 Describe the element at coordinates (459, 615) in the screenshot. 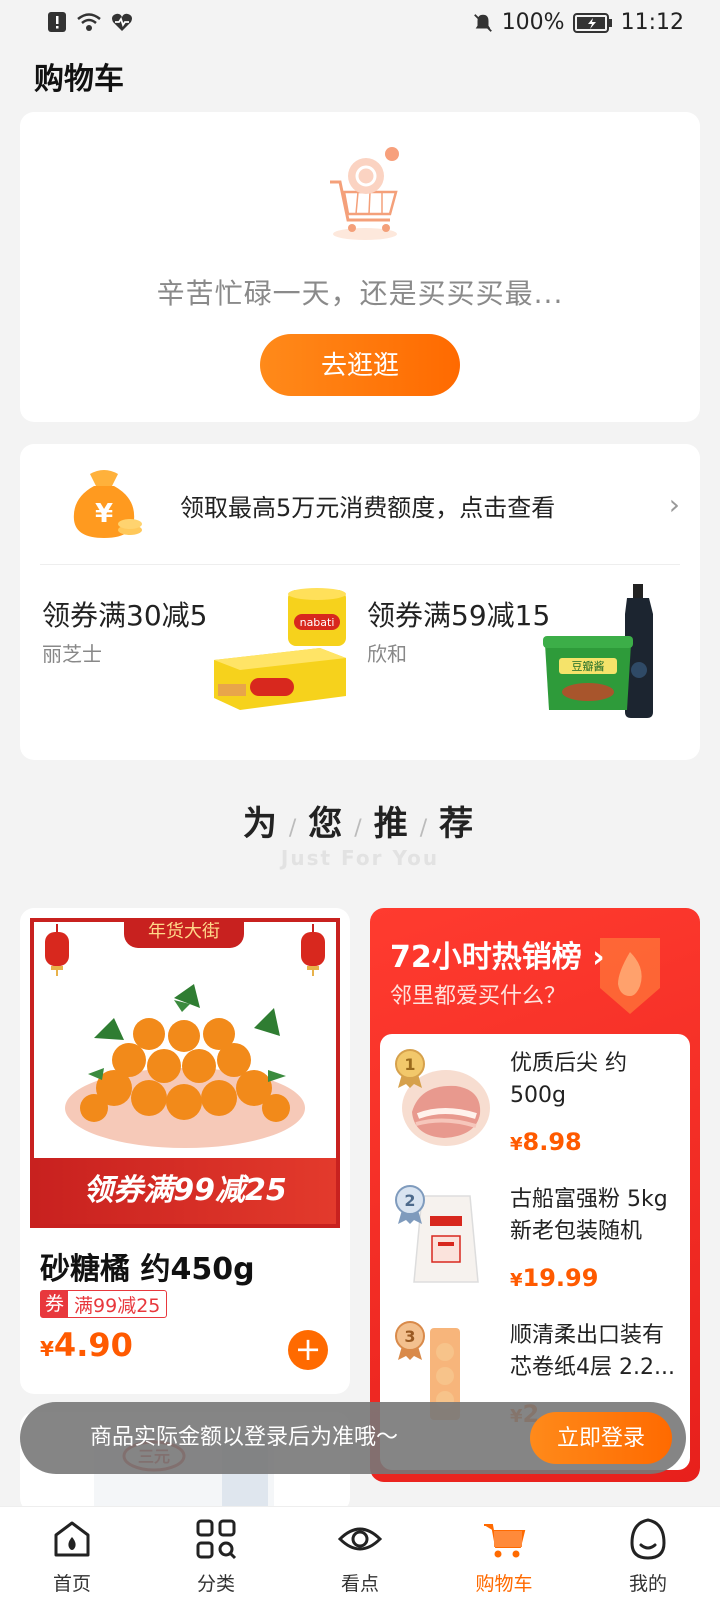

I see `coupon-title: 领券满59减15` at that location.